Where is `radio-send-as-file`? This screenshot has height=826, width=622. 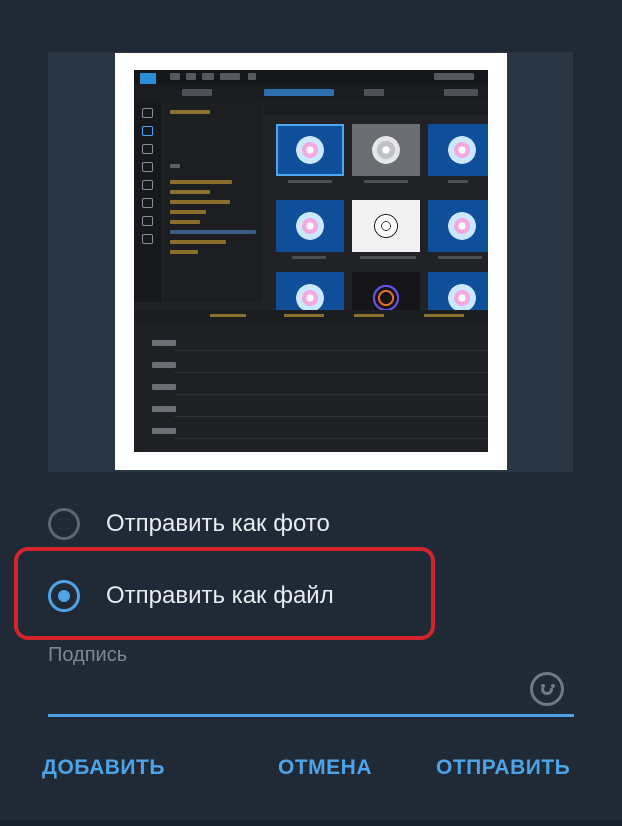 radio-send-as-file is located at coordinates (64, 596).